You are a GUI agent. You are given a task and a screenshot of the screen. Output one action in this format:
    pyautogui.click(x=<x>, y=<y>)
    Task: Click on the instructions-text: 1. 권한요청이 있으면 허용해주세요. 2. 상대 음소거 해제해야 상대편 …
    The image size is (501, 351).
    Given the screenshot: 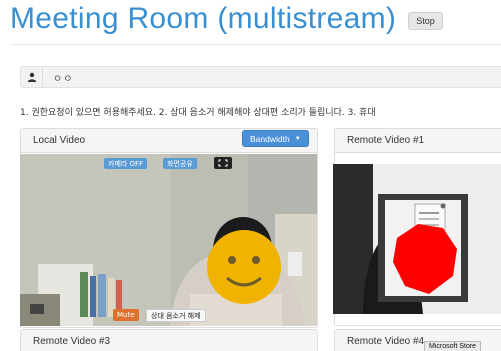 What is the action you would take?
    pyautogui.click(x=198, y=113)
    